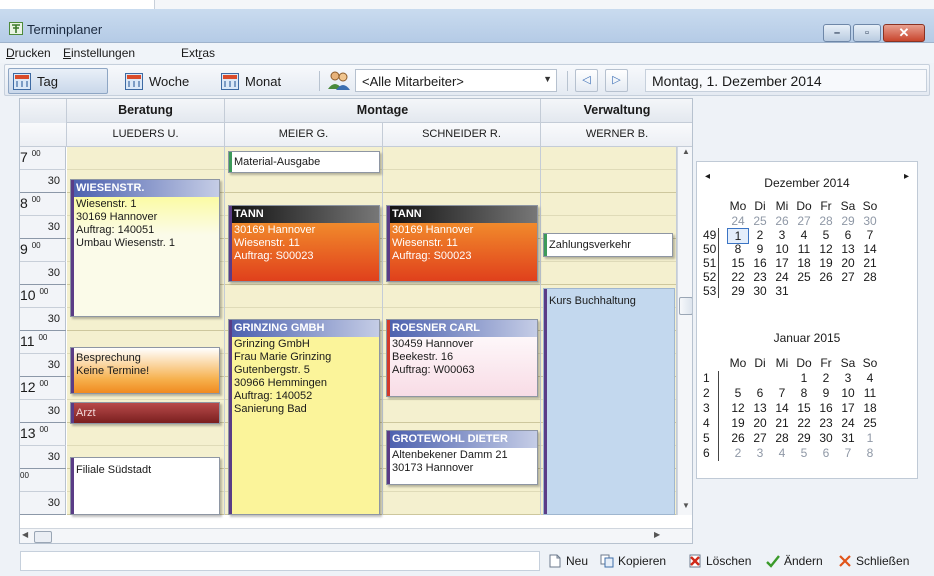 This screenshot has width=934, height=576. What do you see at coordinates (145, 370) in the screenshot?
I see `appointment-besprechung: Besprechung Keine Termine!` at bounding box center [145, 370].